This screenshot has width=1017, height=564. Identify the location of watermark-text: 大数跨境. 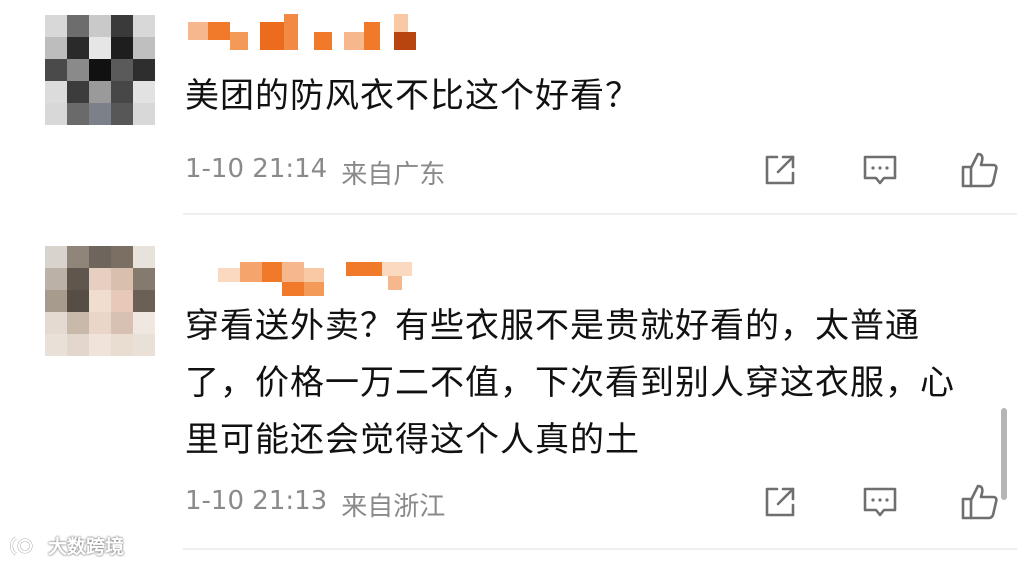
(86, 547).